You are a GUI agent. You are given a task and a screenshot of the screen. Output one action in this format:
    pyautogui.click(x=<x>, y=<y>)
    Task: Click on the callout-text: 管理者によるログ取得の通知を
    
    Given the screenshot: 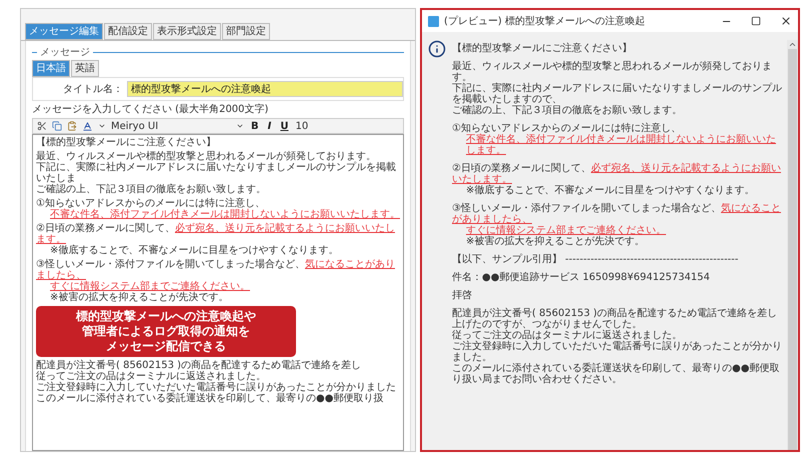 What is the action you would take?
    pyautogui.click(x=166, y=331)
    